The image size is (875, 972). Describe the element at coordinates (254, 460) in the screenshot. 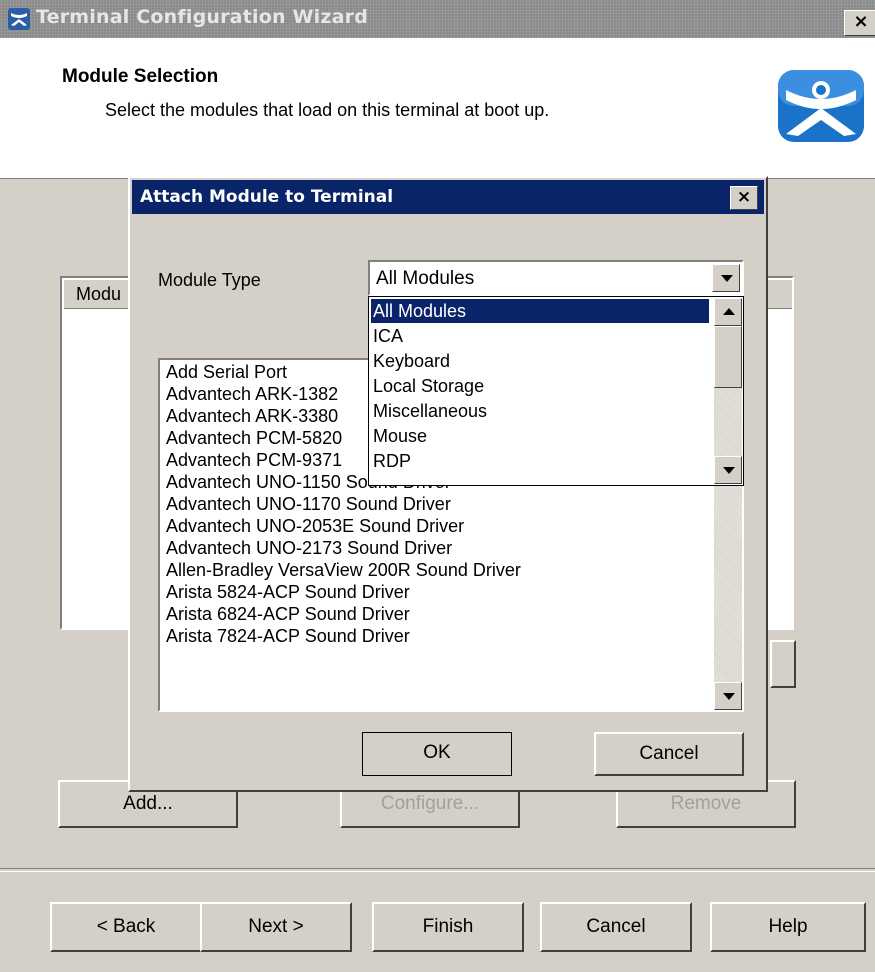

I see `list-item: Advantech PCM-9371` at that location.